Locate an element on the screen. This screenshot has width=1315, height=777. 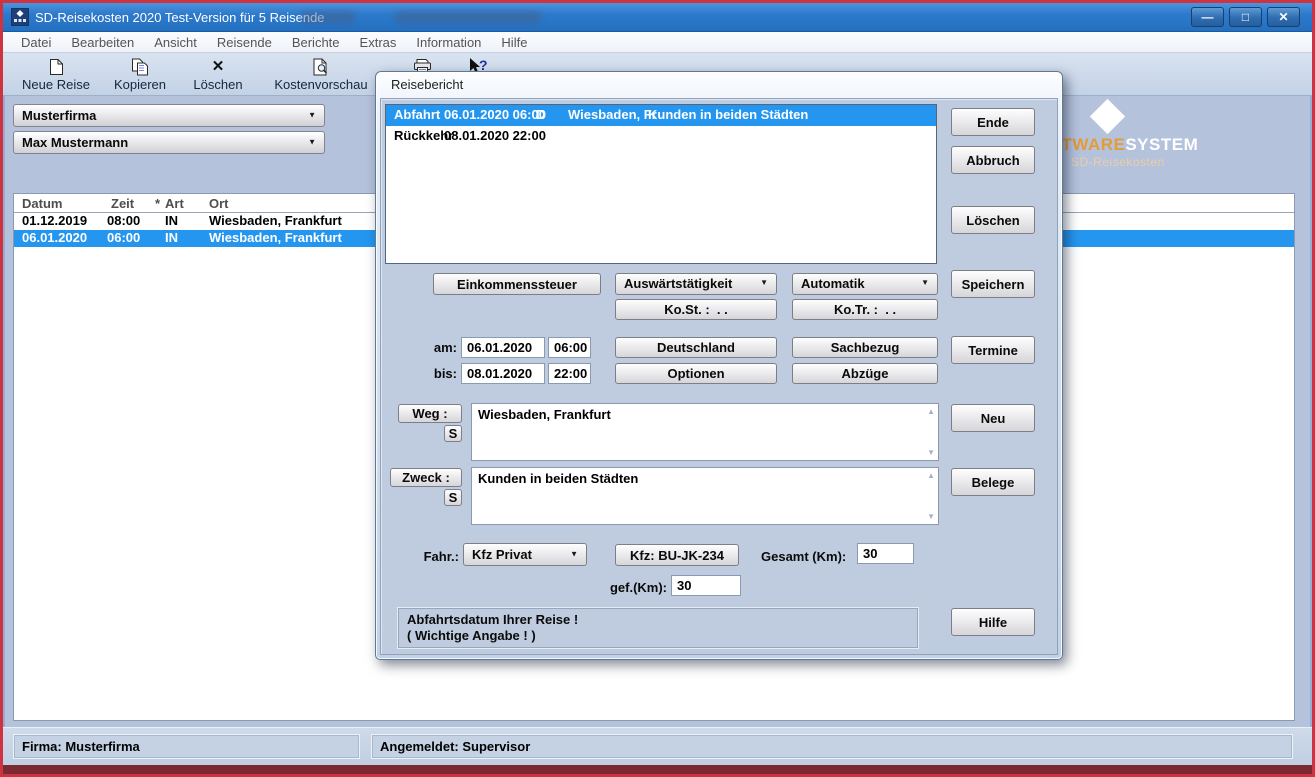
sachbezug-button: Sachbezug is located at coordinates (865, 347).